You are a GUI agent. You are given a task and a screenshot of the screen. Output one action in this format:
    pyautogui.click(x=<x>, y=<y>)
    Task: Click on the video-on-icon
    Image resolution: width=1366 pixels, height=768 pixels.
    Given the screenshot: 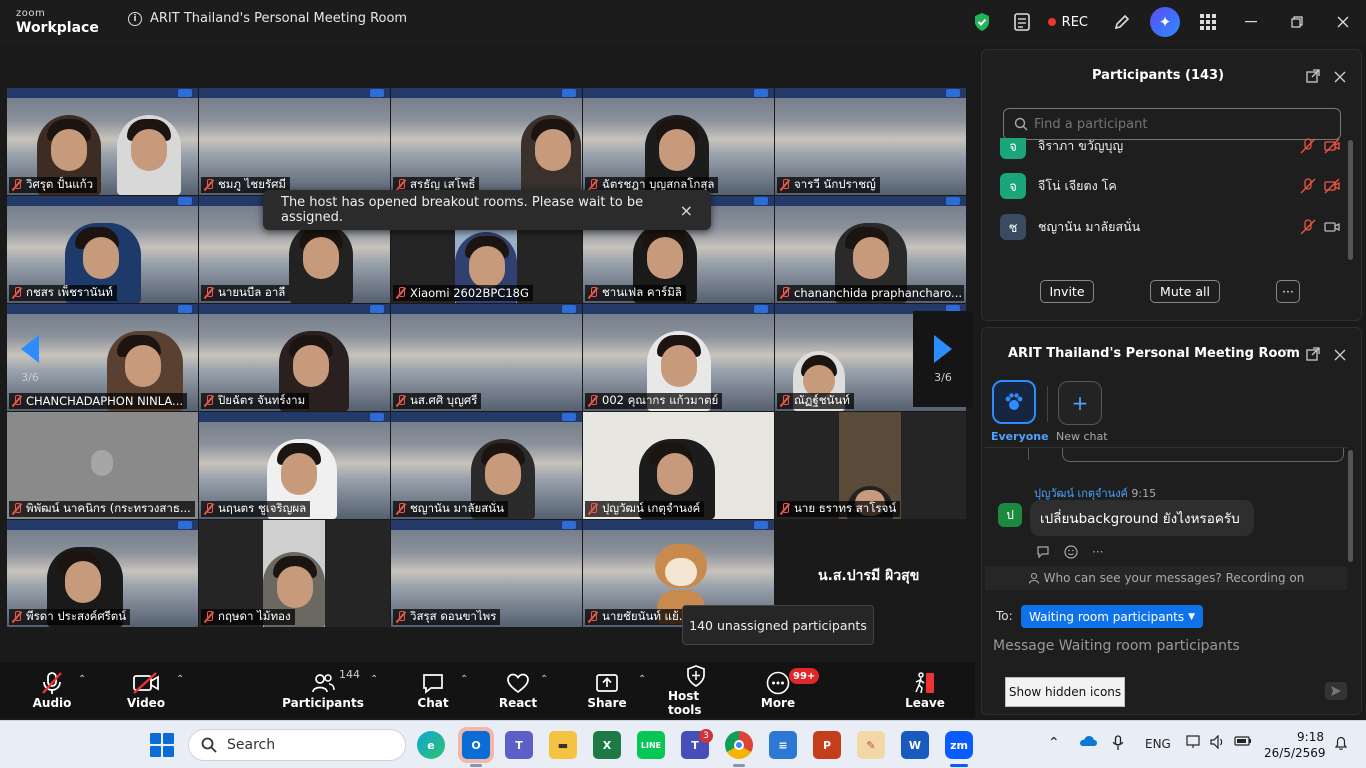 What is the action you would take?
    pyautogui.click(x=1332, y=227)
    